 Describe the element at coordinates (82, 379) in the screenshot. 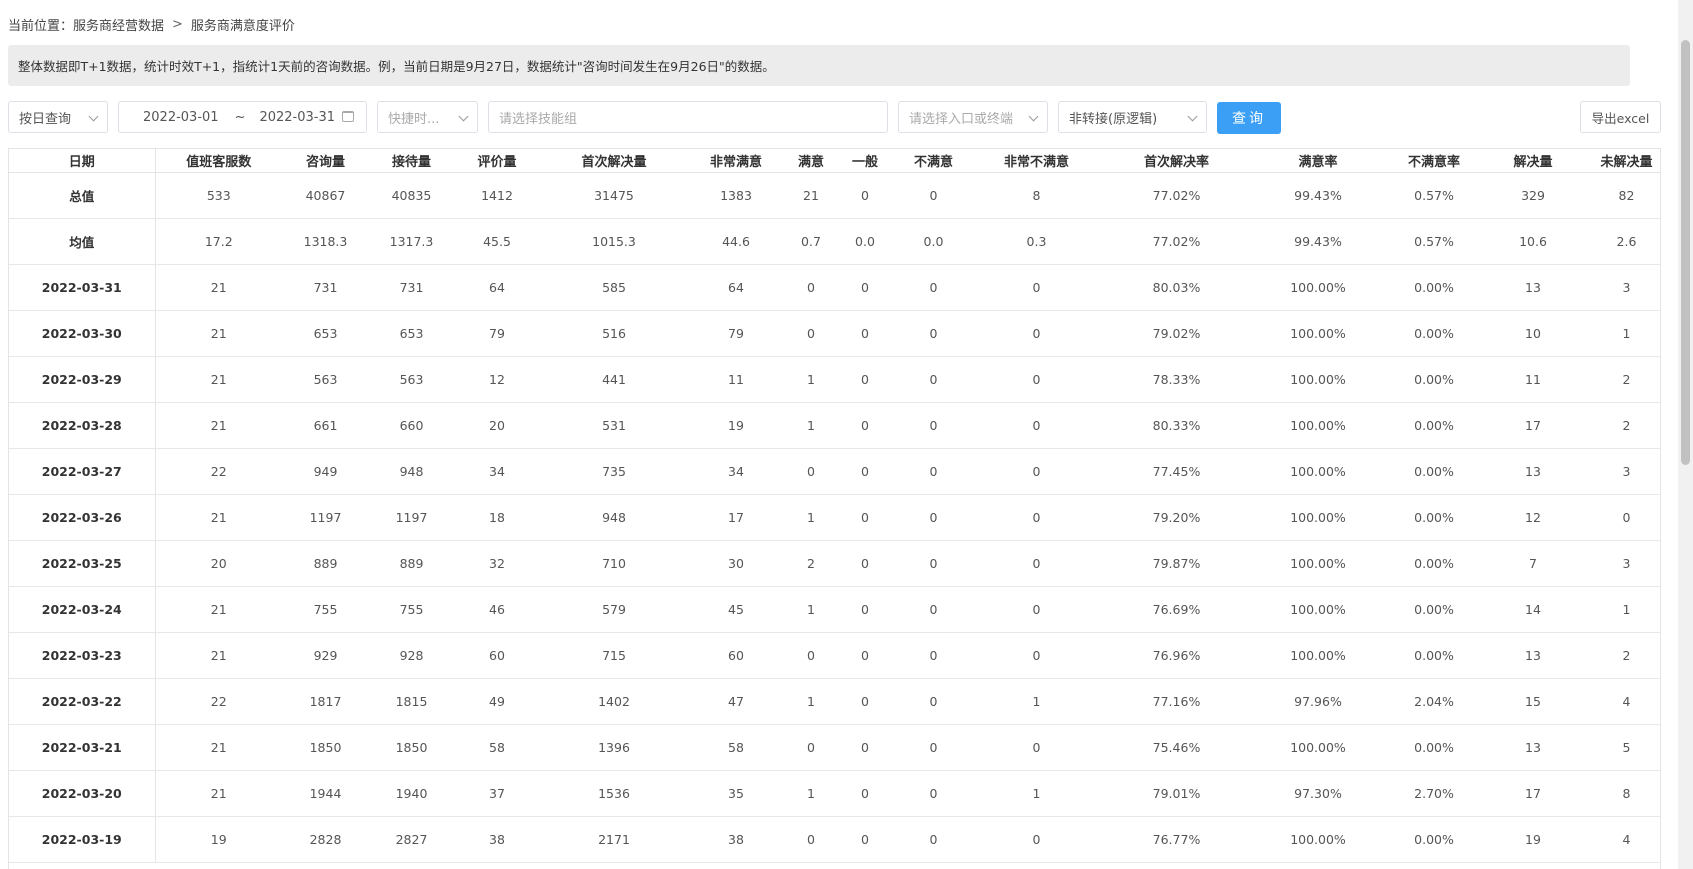

I see `row-date-cell: 2022-03-29` at that location.